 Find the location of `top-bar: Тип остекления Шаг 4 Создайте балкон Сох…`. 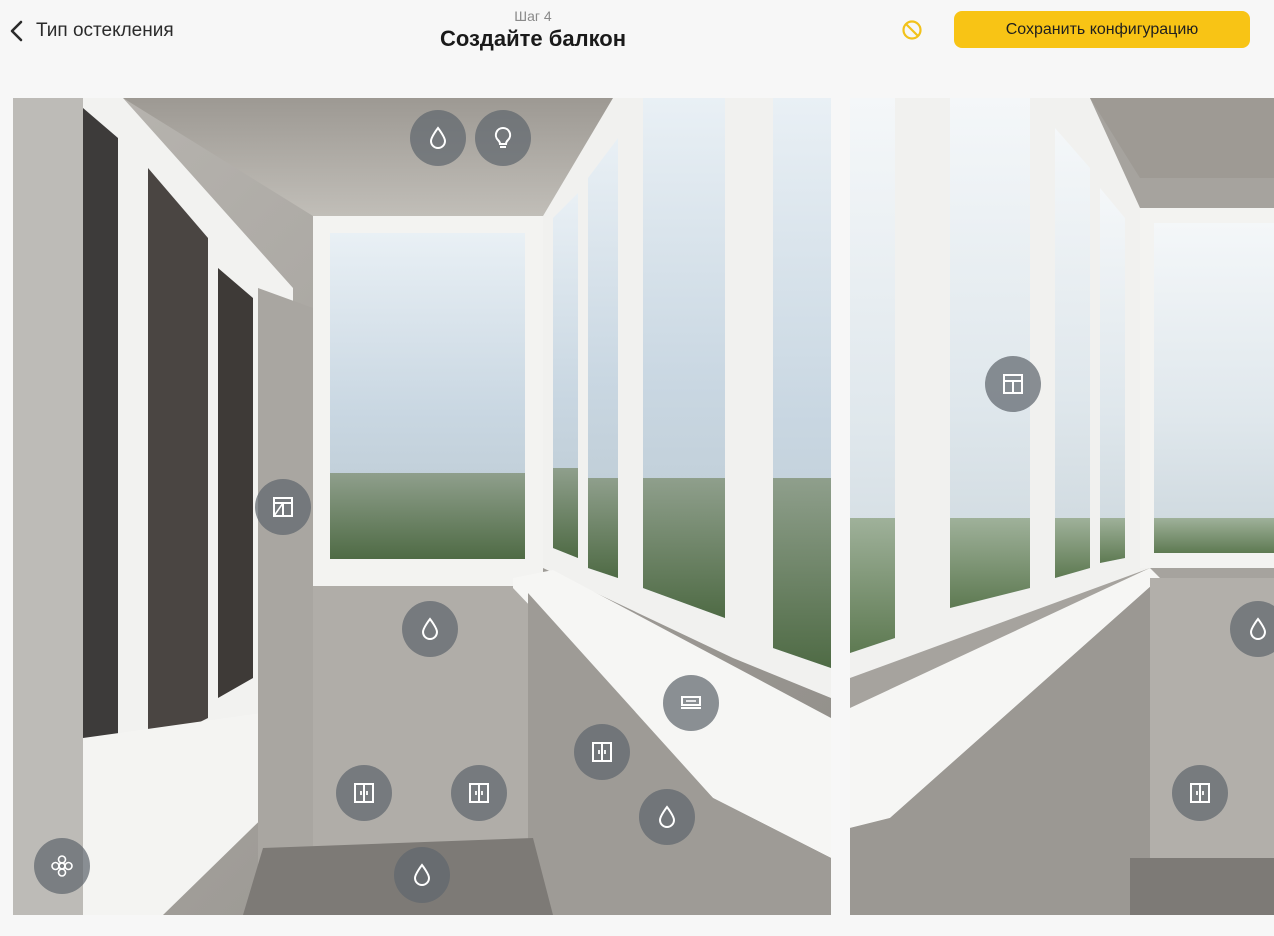

top-bar: Тип остекления Шаг 4 Создайте балкон Сох… is located at coordinates (637, 40).